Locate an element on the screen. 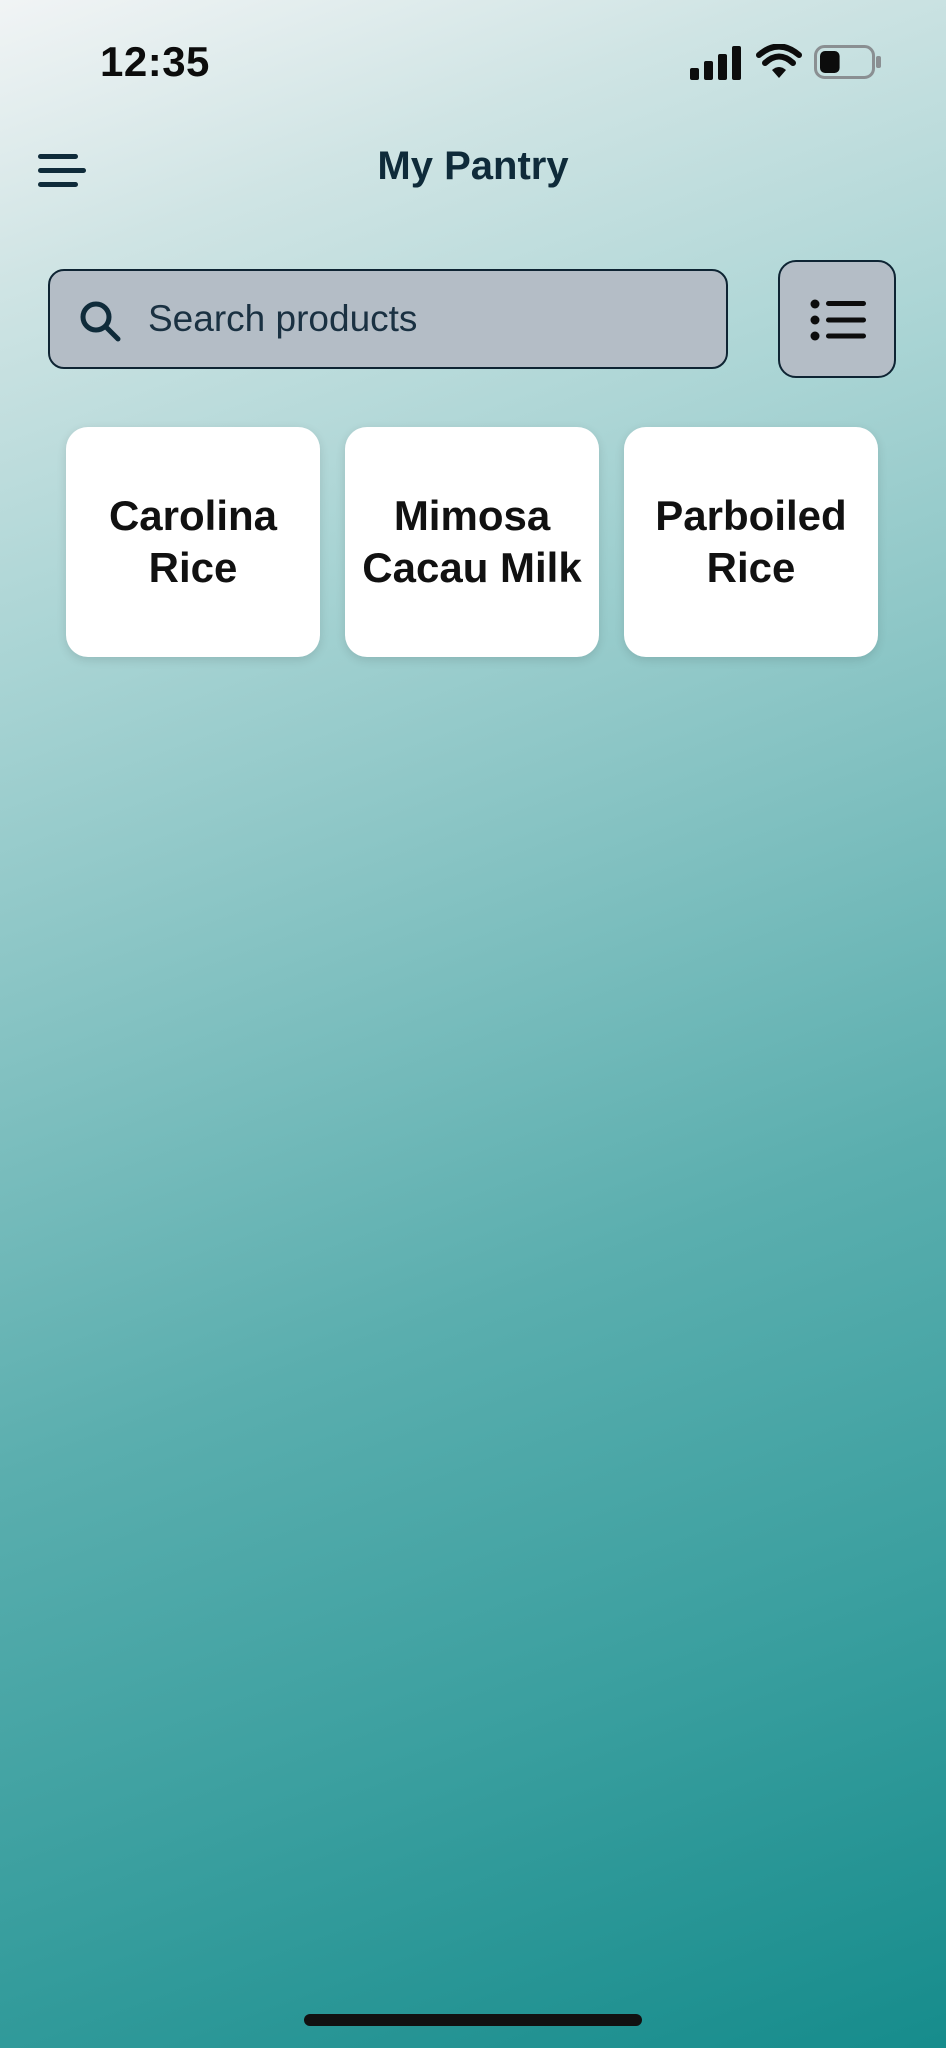 Image resolution: width=946 pixels, height=2048 pixels. product-card: Mimosa Cacau Milk is located at coordinates (472, 542).